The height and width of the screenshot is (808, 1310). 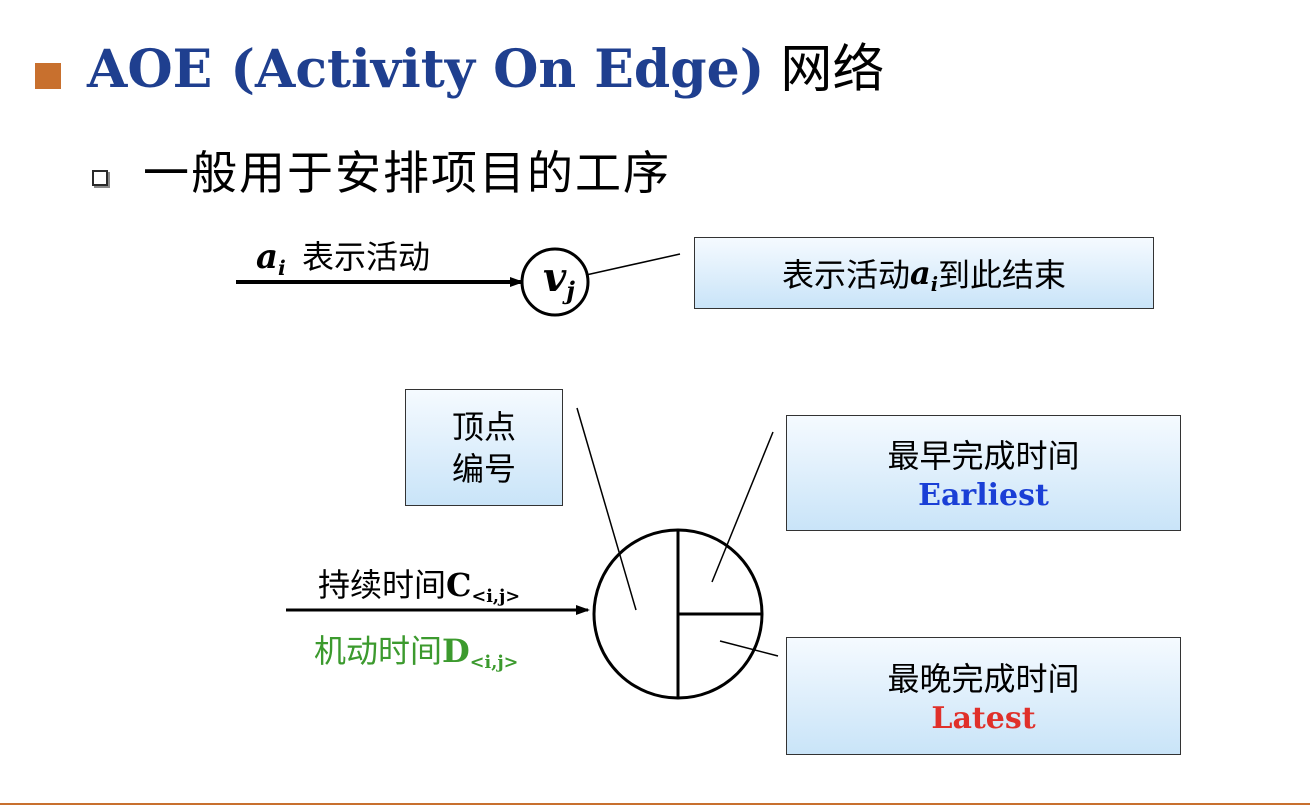 What do you see at coordinates (559, 280) in the screenshot?
I see `node-vj-label: vj` at bounding box center [559, 280].